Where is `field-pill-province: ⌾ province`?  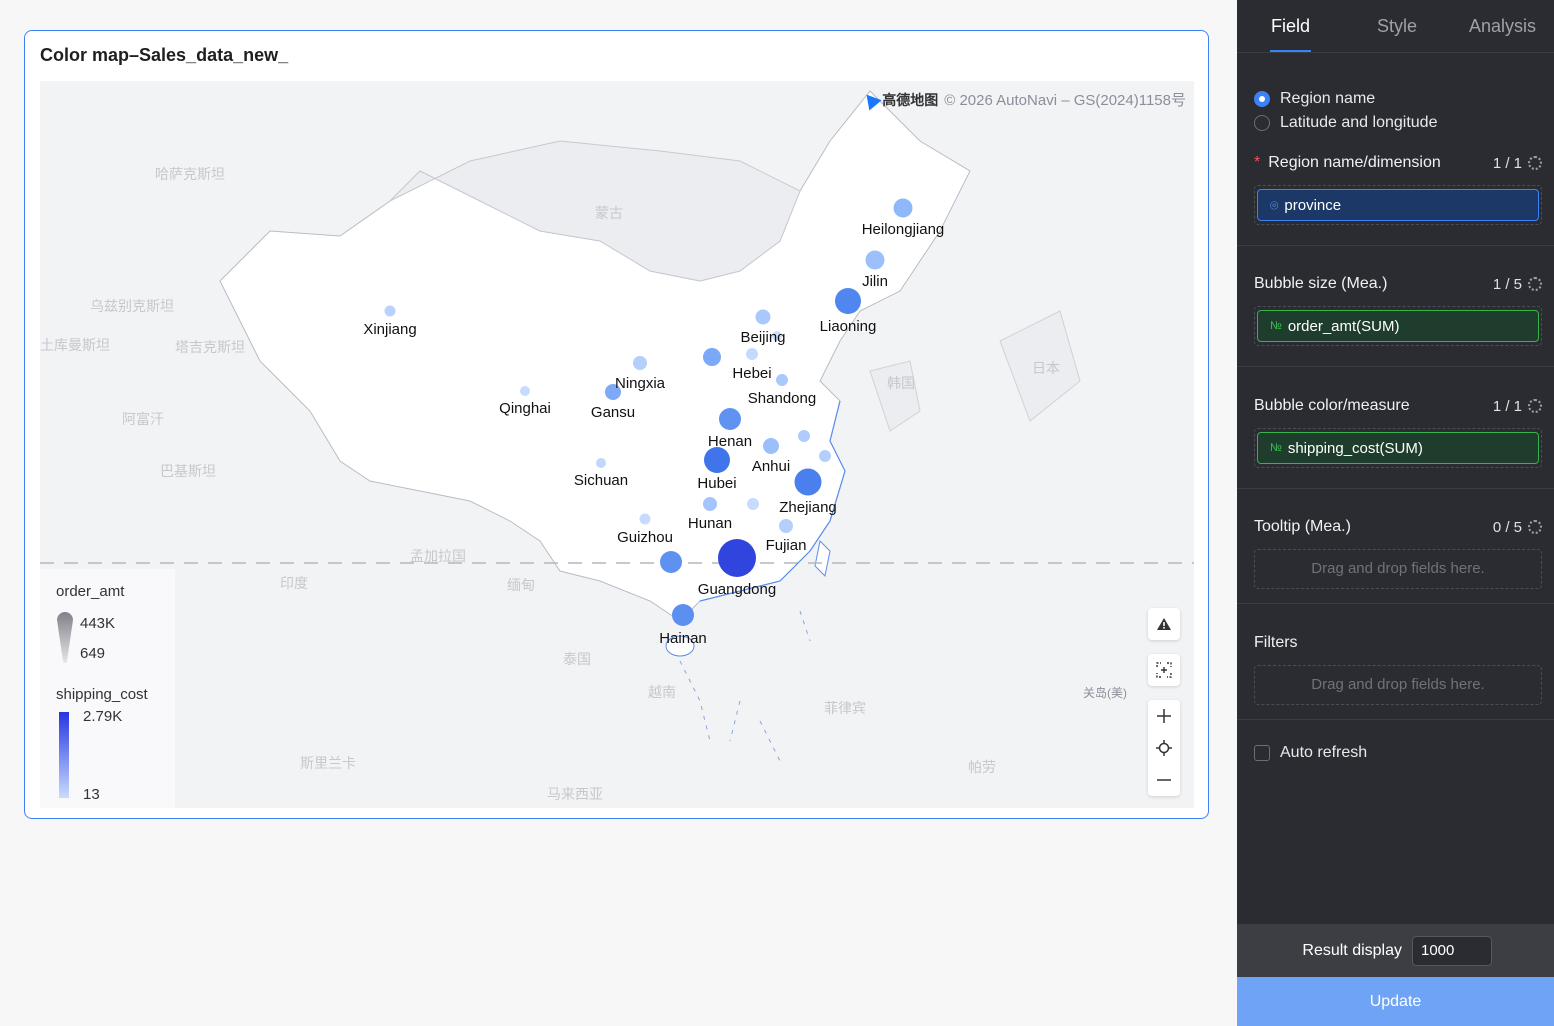
field-pill-province: ⌾ province is located at coordinates (1398, 205).